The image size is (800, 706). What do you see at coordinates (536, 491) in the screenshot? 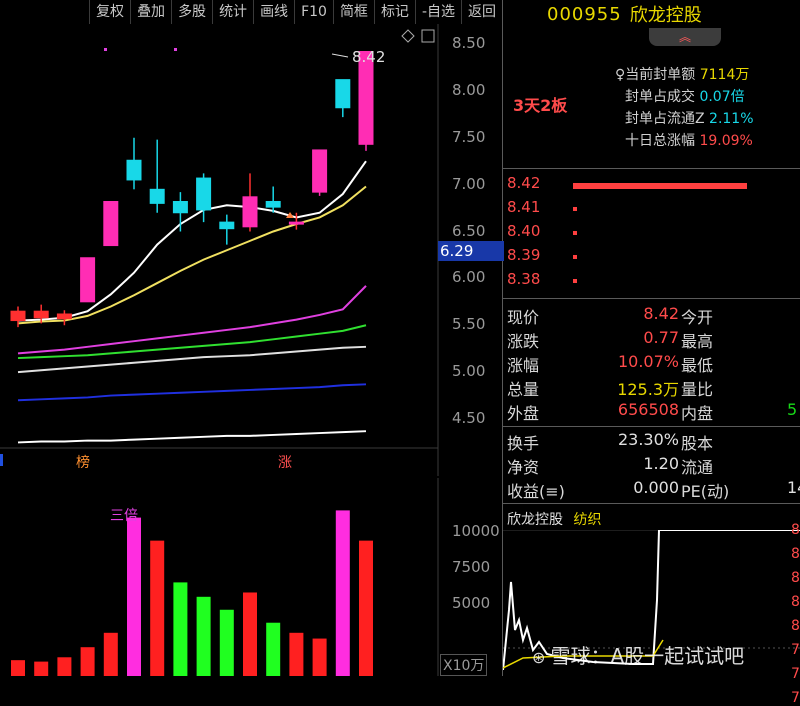
I see `fundamental-label: 收益(≡)` at bounding box center [536, 491].